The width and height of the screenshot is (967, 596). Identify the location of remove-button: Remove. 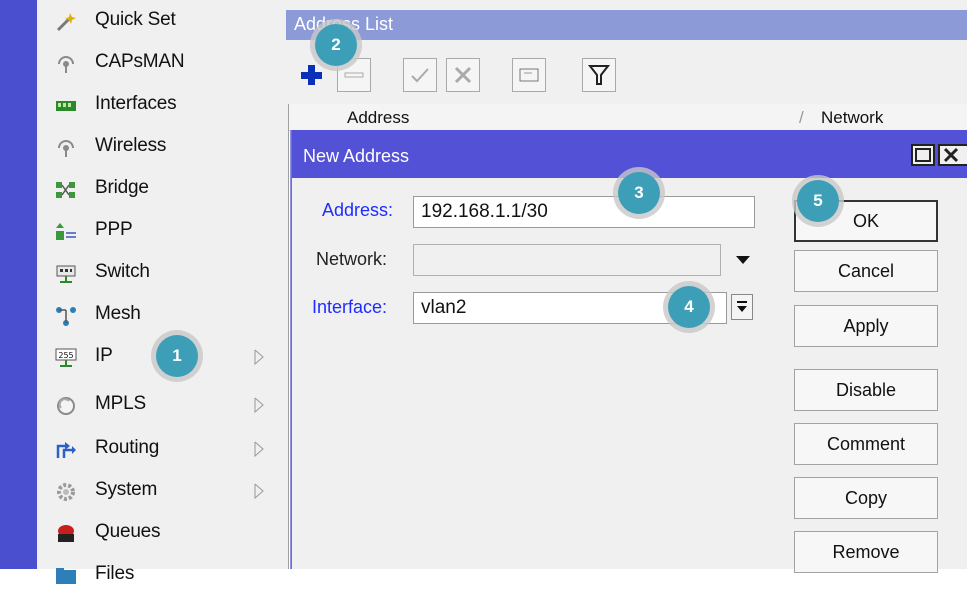
(866, 552).